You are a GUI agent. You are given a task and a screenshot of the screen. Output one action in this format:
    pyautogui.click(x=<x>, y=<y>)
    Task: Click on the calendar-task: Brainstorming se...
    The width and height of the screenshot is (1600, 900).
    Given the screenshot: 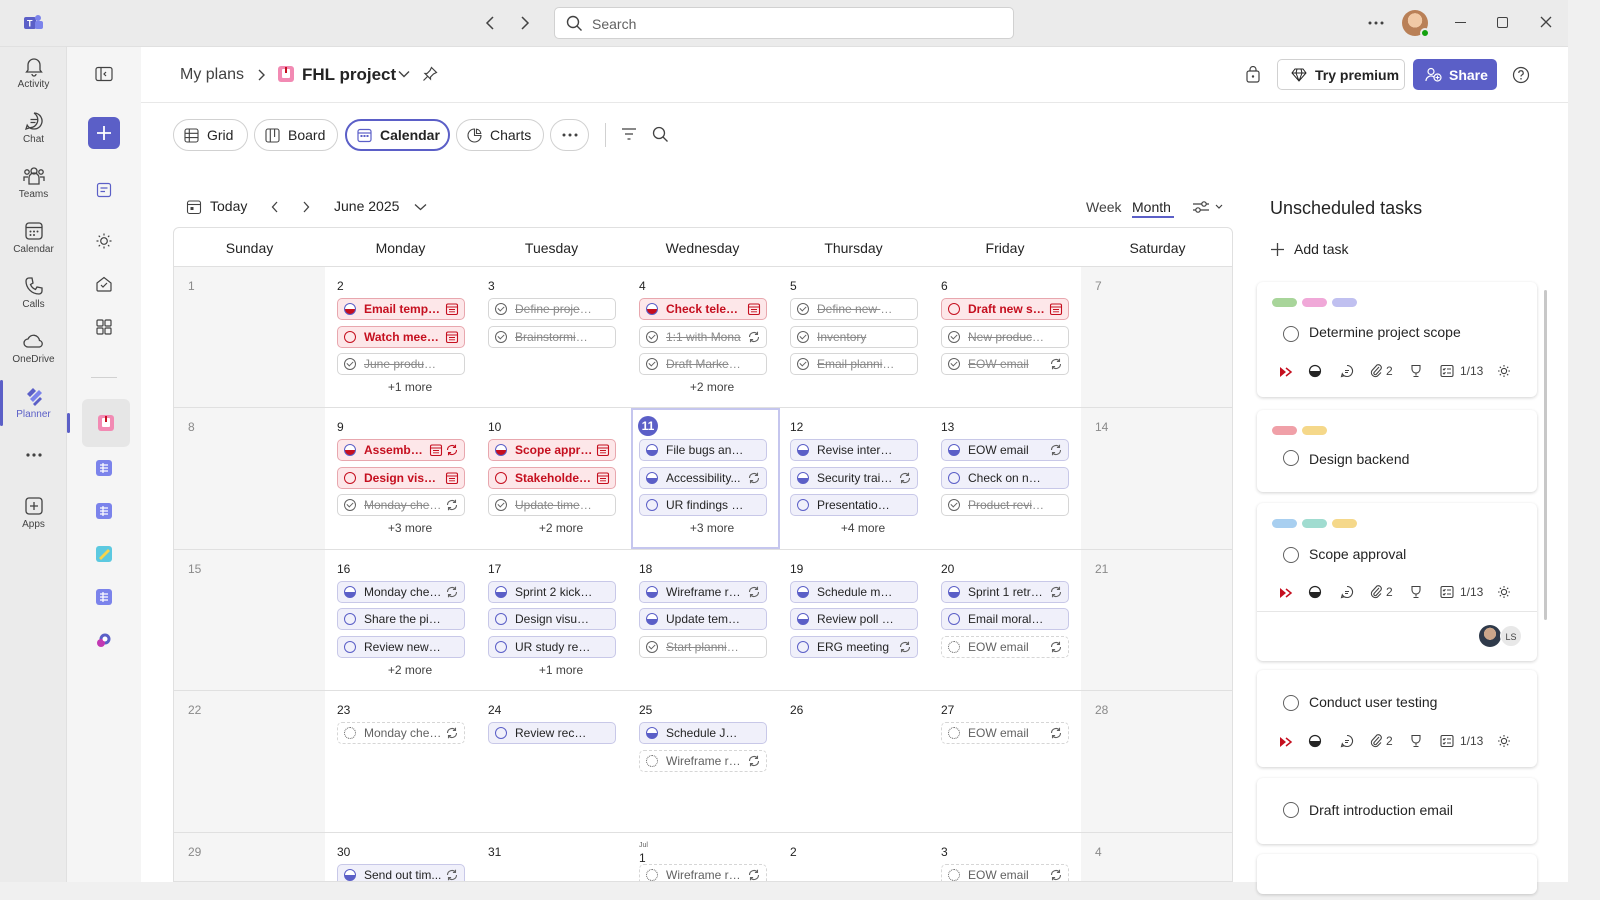 What is the action you would take?
    pyautogui.click(x=552, y=336)
    